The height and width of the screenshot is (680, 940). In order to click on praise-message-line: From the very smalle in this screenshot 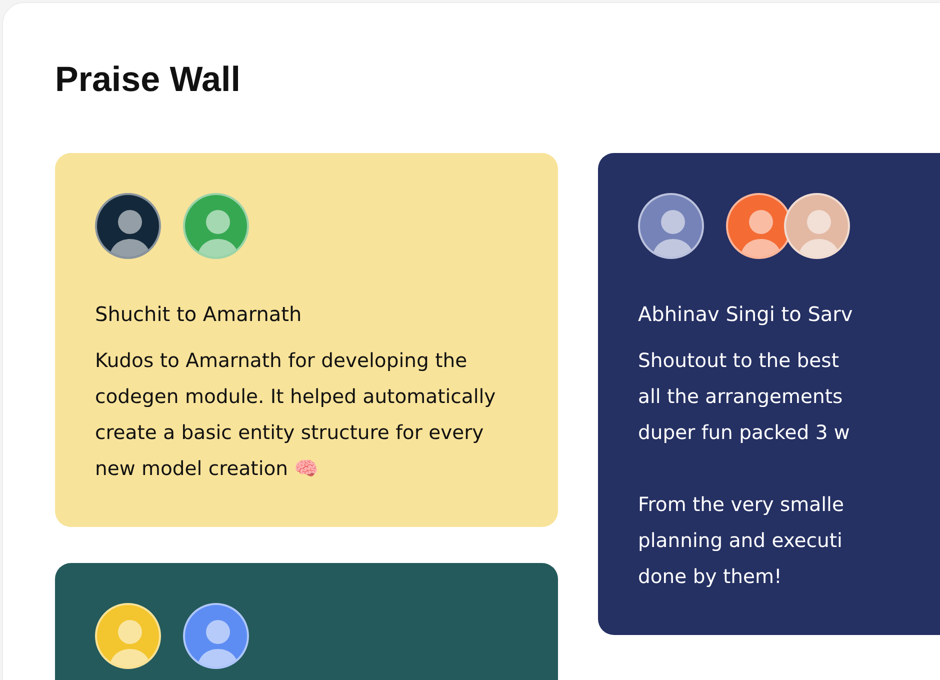, I will do `click(741, 505)`.